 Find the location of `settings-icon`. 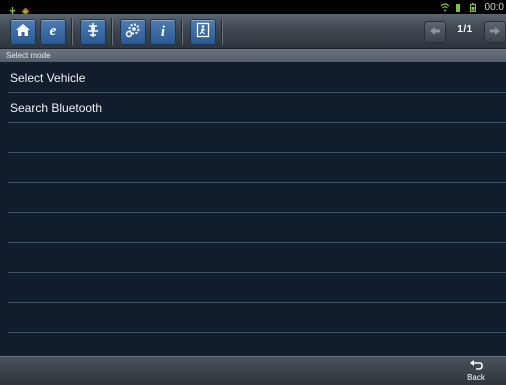

settings-icon is located at coordinates (133, 32).